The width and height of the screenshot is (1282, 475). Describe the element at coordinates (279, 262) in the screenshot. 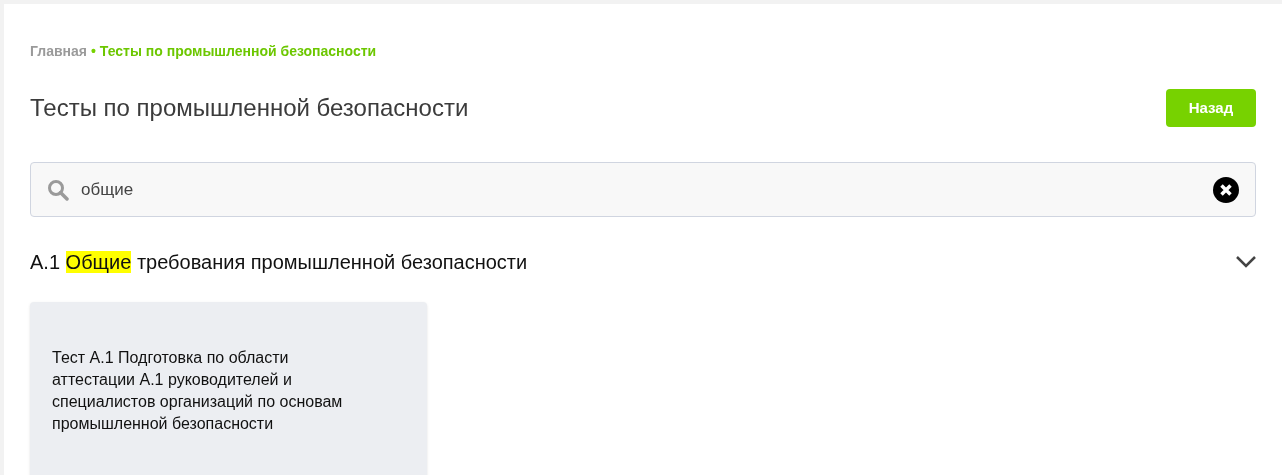

I see `section-heading: А.1 Общие требования промышленной безопасности` at that location.